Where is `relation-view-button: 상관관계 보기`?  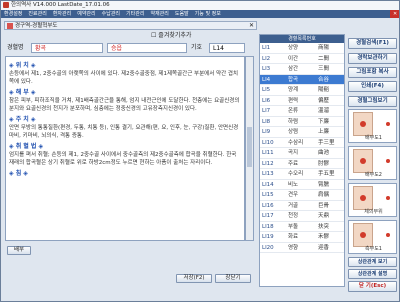 relation-view-button: 상관관계 보기 is located at coordinates (372, 262).